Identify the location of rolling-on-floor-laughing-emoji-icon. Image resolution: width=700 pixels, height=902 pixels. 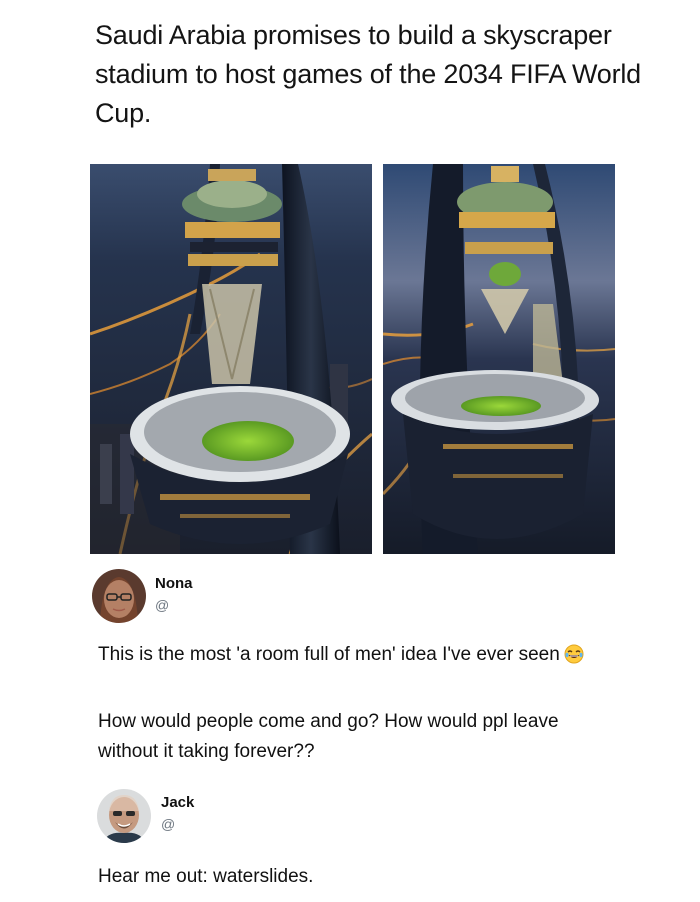
(574, 659).